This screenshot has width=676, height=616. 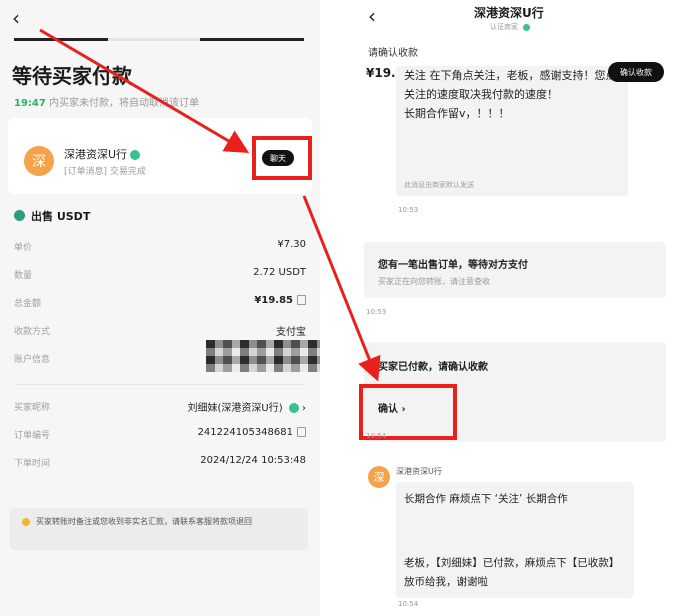 What do you see at coordinates (636, 72) in the screenshot?
I see `confirm-receipt-button: 确认收款` at bounding box center [636, 72].